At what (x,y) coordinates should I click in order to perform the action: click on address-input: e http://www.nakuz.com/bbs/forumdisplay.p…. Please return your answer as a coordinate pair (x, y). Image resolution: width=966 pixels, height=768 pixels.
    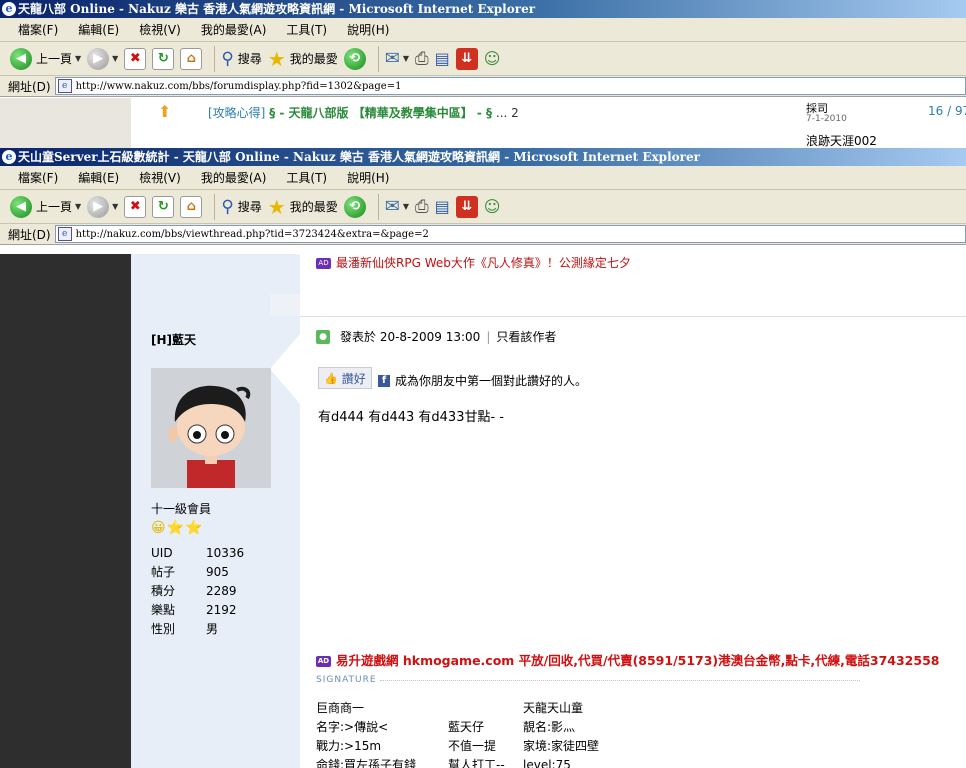
    Looking at the image, I should click on (510, 86).